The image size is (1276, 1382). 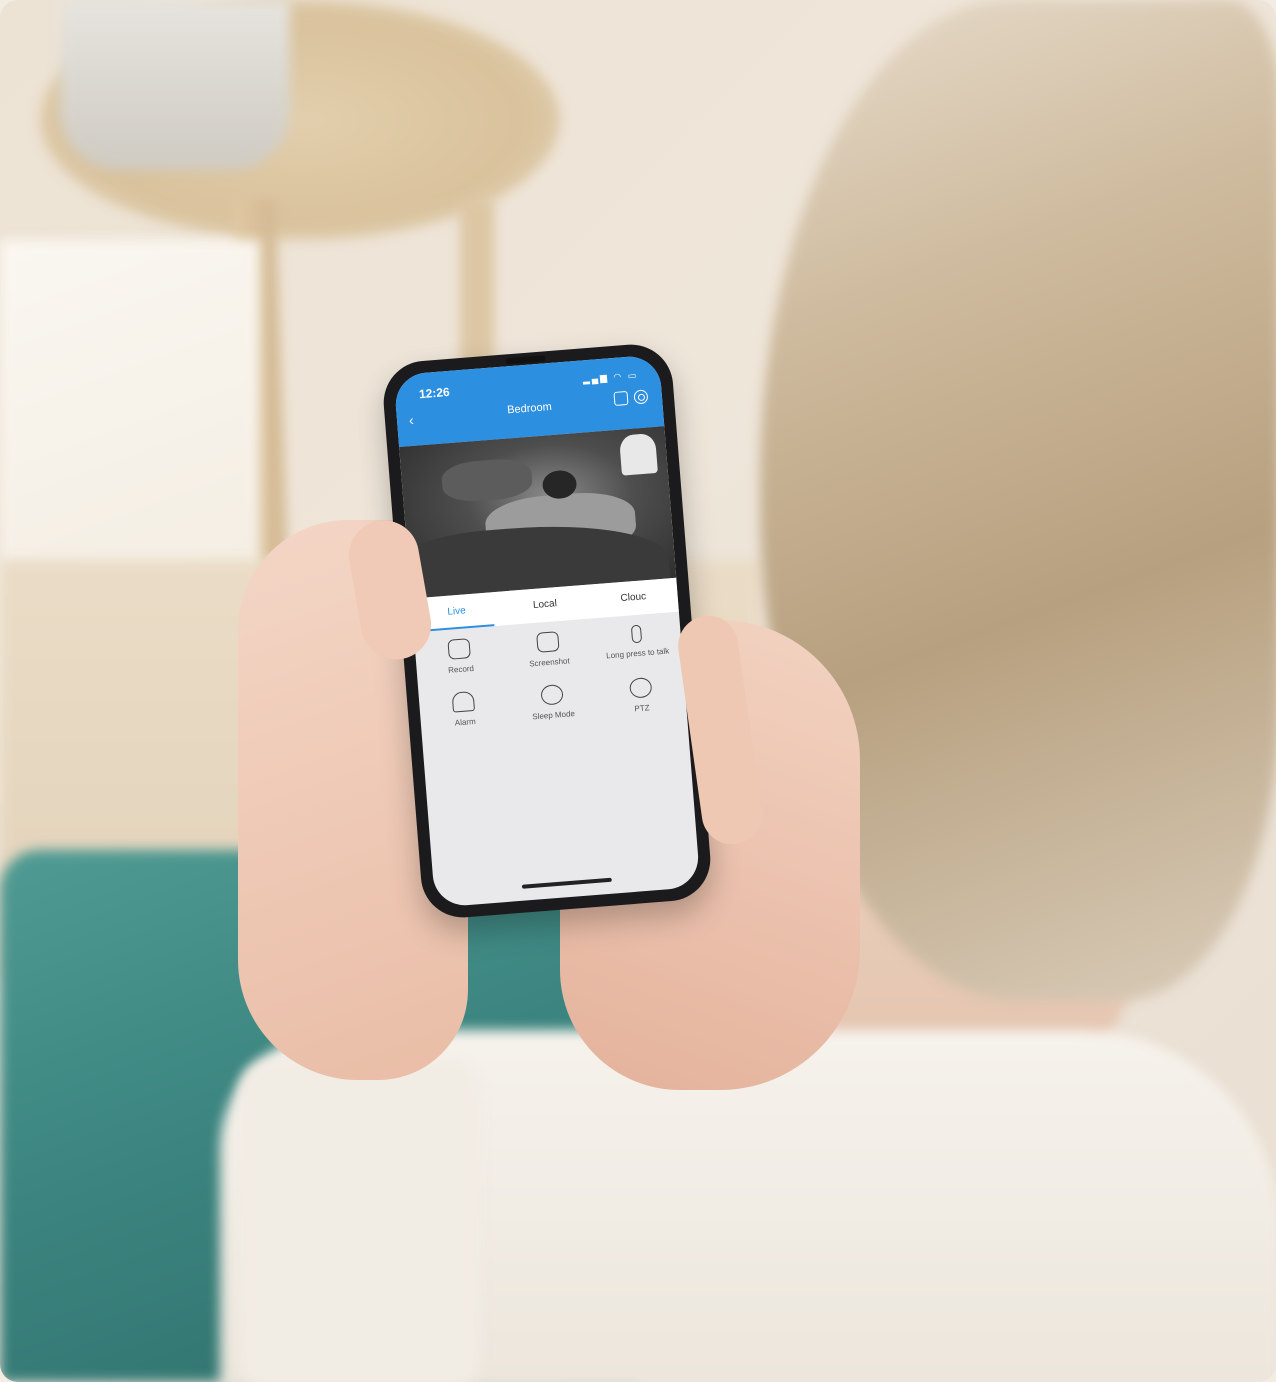 What do you see at coordinates (465, 722) in the screenshot?
I see `alarm-label: Alarm` at bounding box center [465, 722].